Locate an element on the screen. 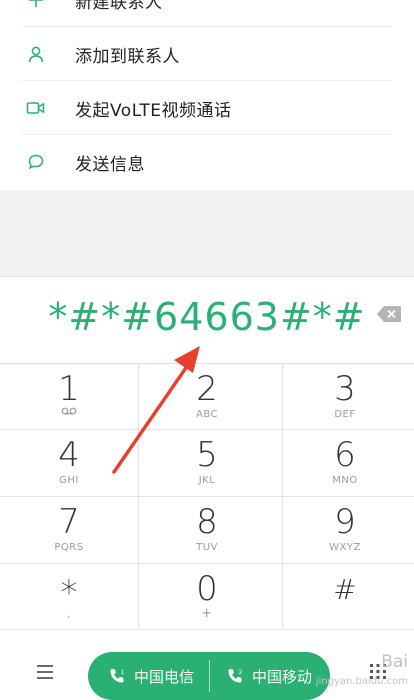  action-add-to-contact: 添加到联系人 is located at coordinates (207, 54).